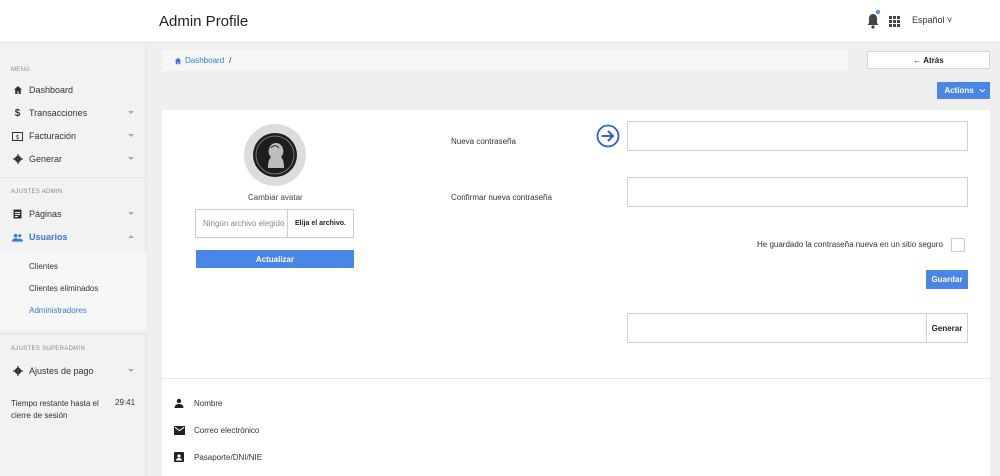 This screenshot has width=1000, height=476. What do you see at coordinates (17, 237) in the screenshot?
I see `users-icon` at bounding box center [17, 237].